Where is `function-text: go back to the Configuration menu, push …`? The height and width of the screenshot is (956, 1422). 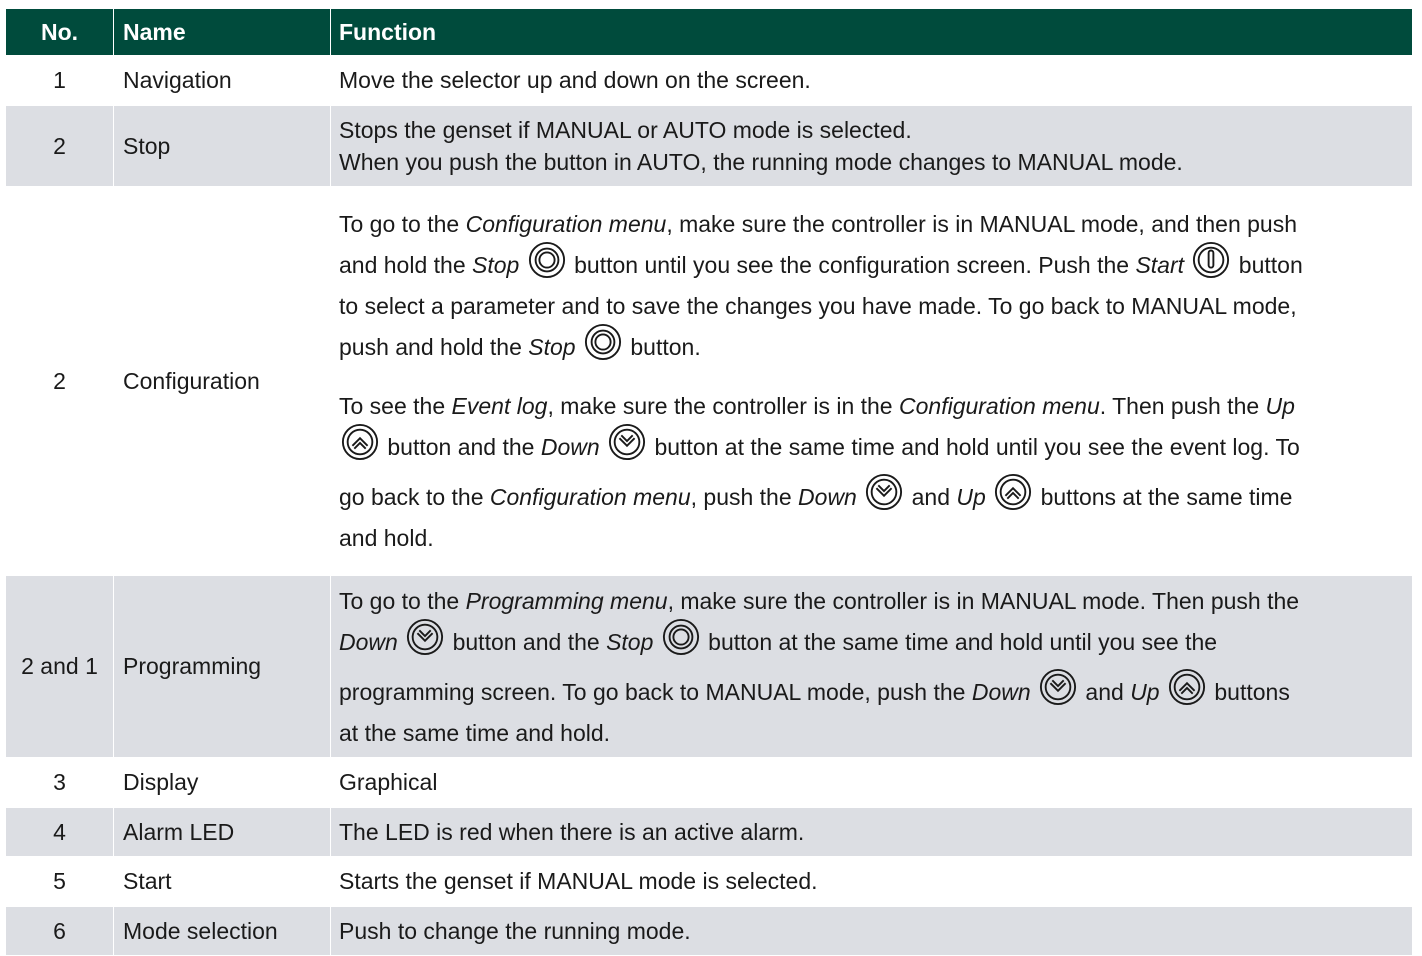
function-text: go back to the Configuration menu, push … is located at coordinates (821, 497).